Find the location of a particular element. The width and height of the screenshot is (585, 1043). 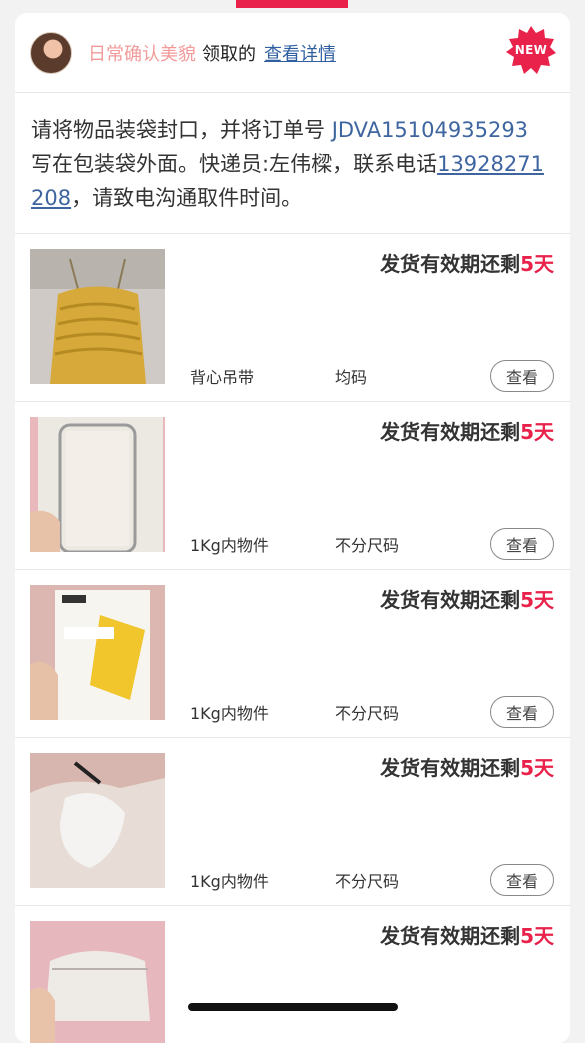

order-number: JDVA15104935293 is located at coordinates (430, 130).